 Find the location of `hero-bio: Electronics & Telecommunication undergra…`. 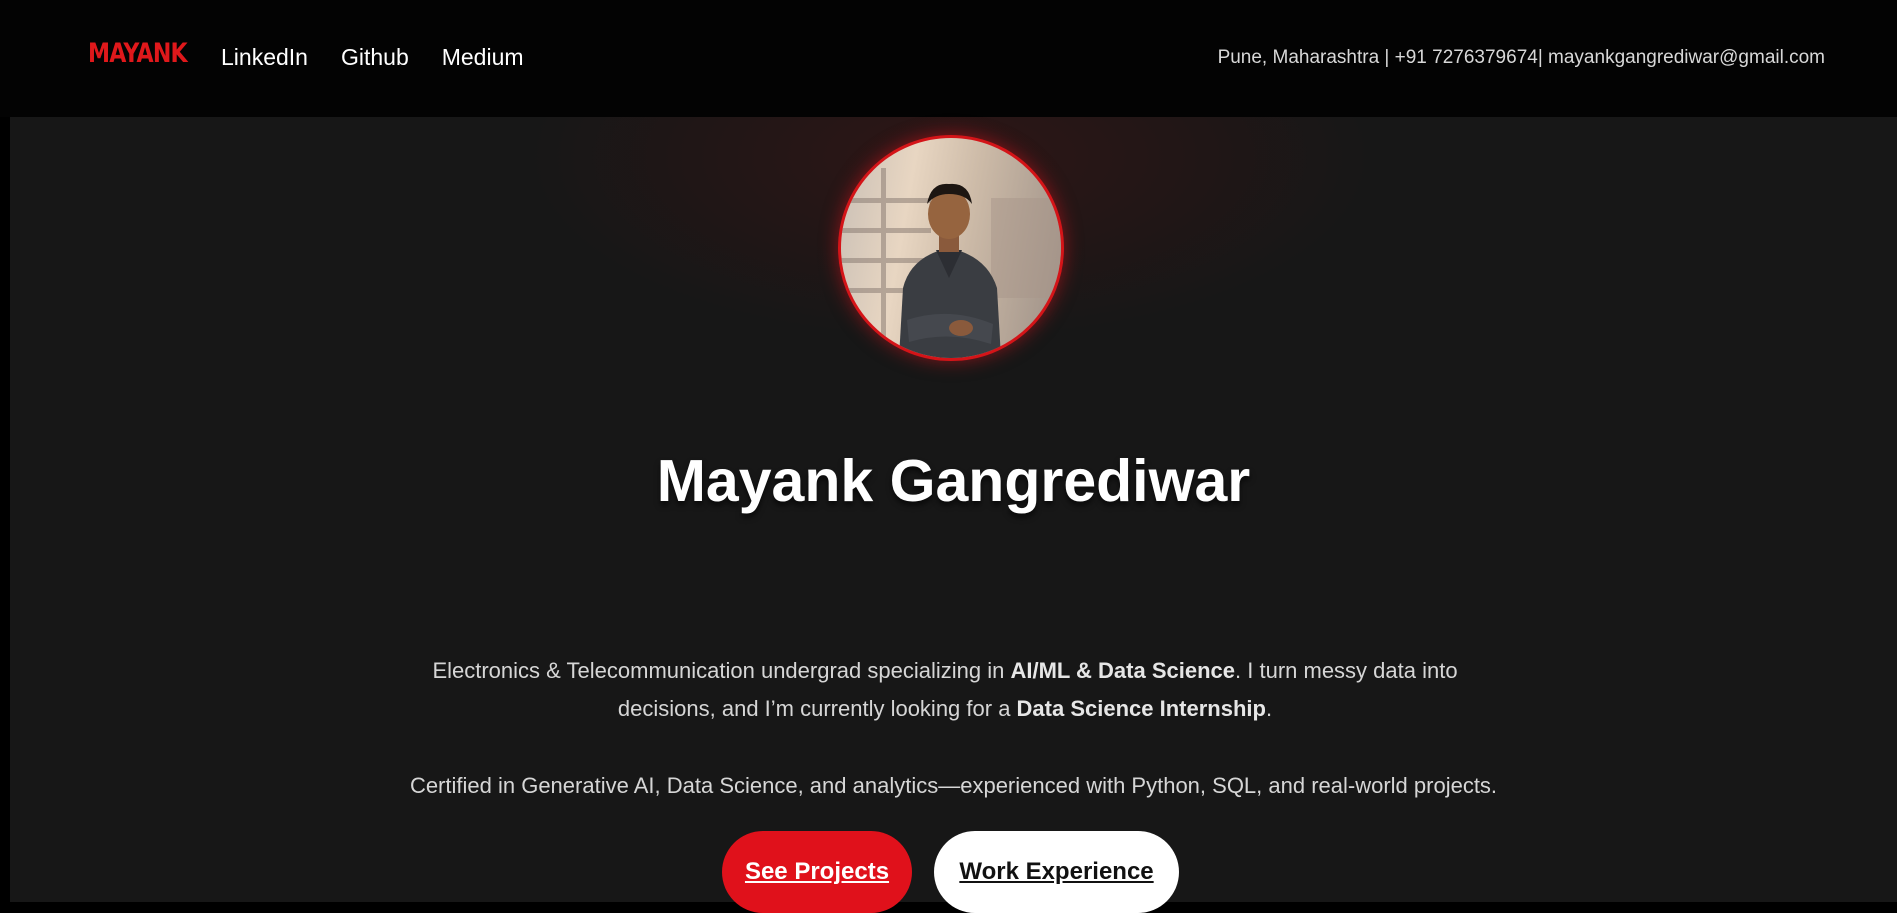

hero-bio: Electronics & Telecommunication undergra… is located at coordinates (945, 690).